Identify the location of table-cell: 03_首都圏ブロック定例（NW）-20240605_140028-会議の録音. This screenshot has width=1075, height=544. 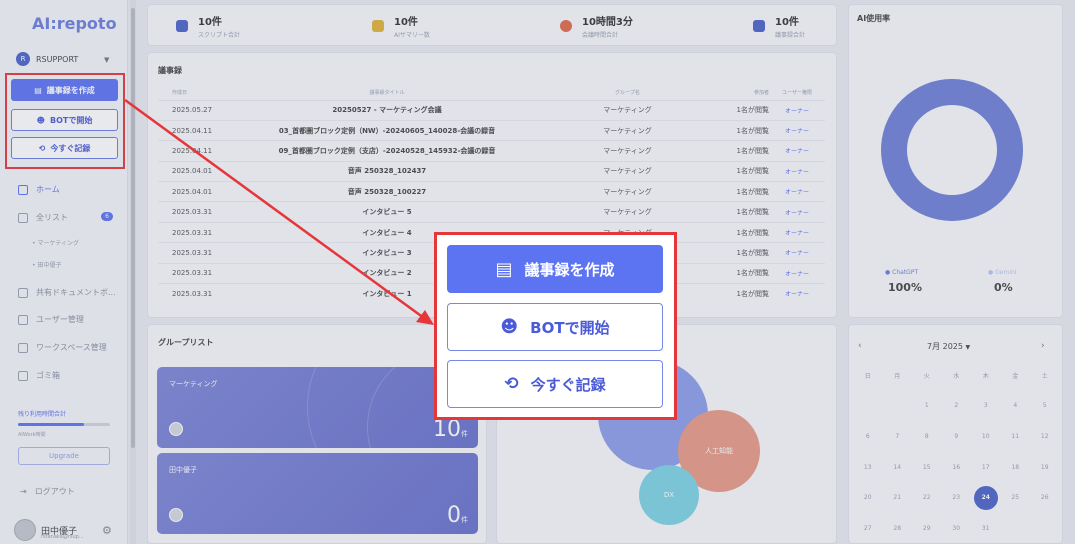
(387, 130).